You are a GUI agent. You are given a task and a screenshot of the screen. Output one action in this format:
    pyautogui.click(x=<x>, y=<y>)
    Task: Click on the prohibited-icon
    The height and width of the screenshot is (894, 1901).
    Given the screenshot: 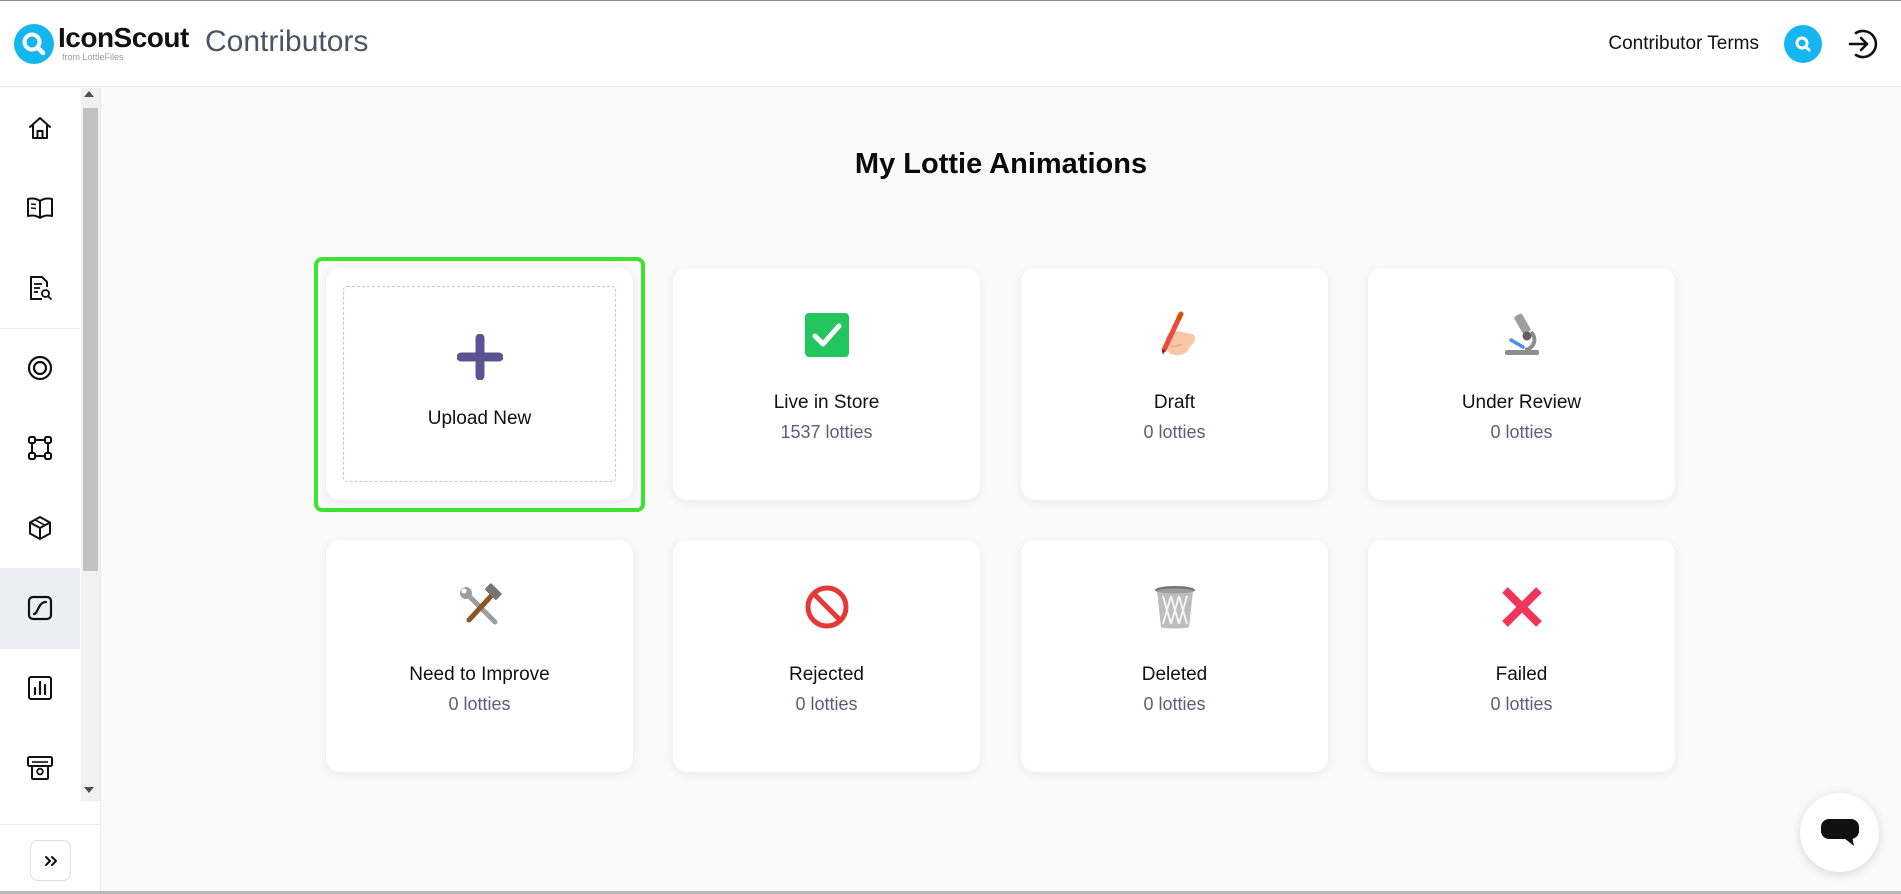 What is the action you would take?
    pyautogui.click(x=826, y=607)
    